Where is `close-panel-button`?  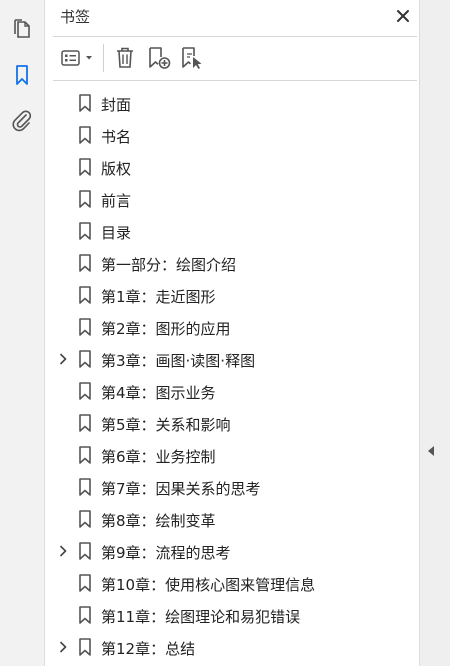
close-panel-button is located at coordinates (403, 16).